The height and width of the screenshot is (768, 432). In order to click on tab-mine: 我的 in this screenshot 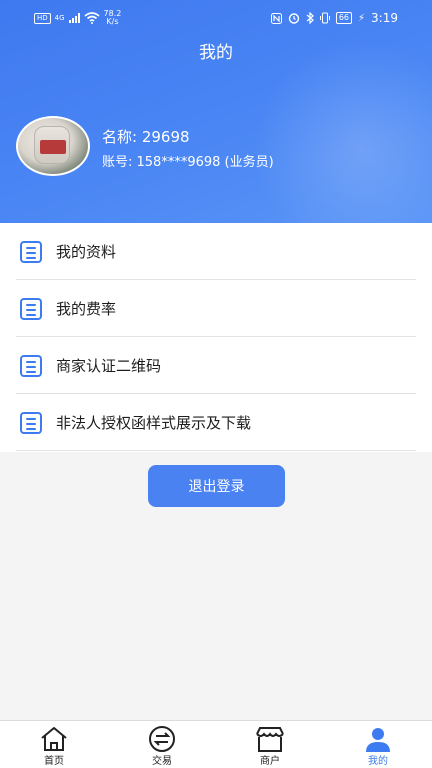, I will do `click(378, 744)`.